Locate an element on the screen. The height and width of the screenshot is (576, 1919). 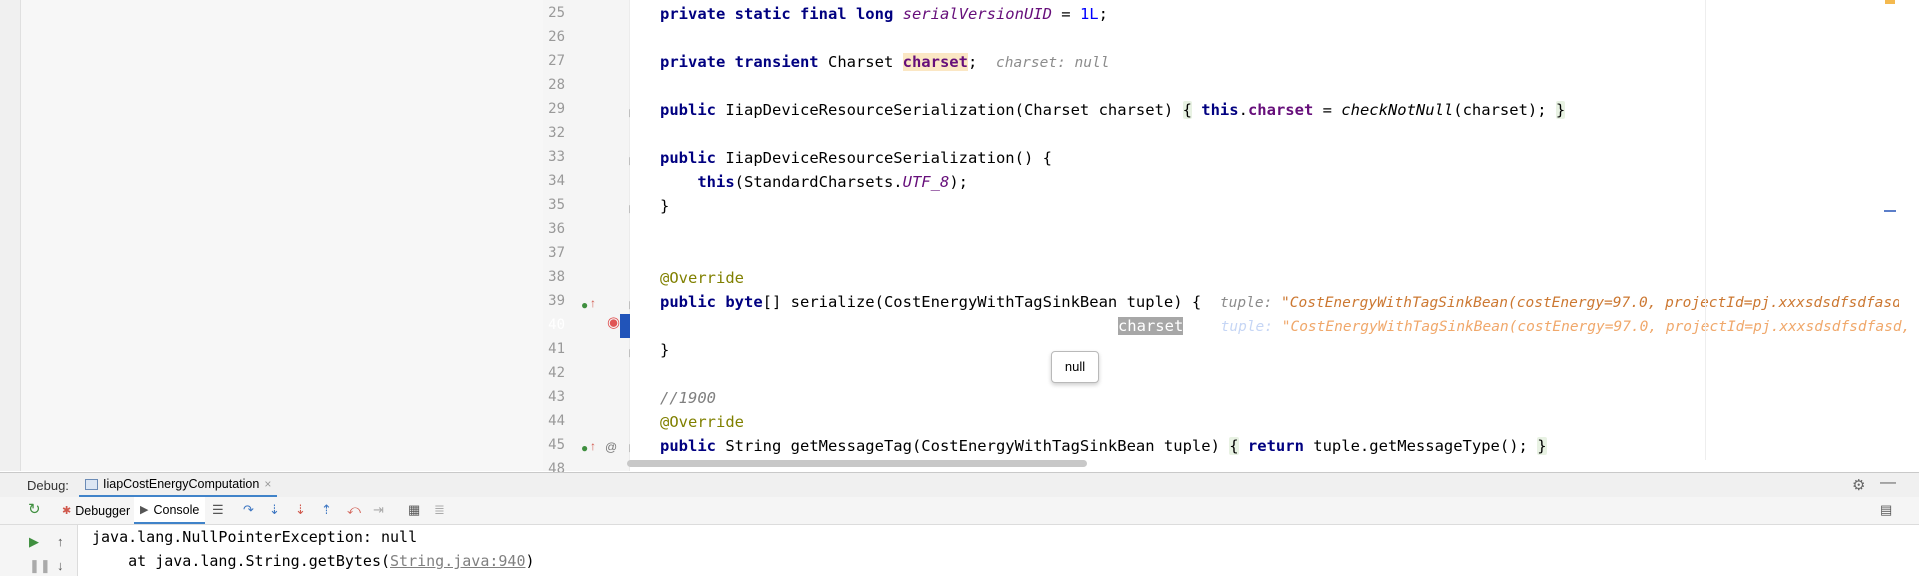
minimize-icon: — is located at coordinates (1888, 483).